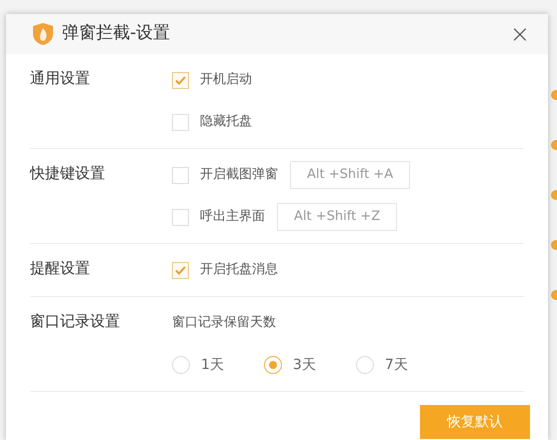 Image resolution: width=557 pixels, height=440 pixels. I want to click on window-title: 弹窗拦截-设置, so click(116, 34).